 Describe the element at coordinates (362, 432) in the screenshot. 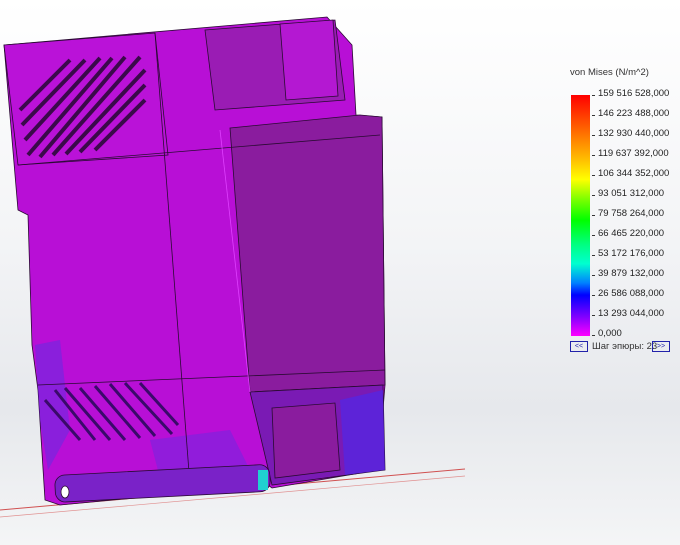

I see `stress-zone-right` at that location.